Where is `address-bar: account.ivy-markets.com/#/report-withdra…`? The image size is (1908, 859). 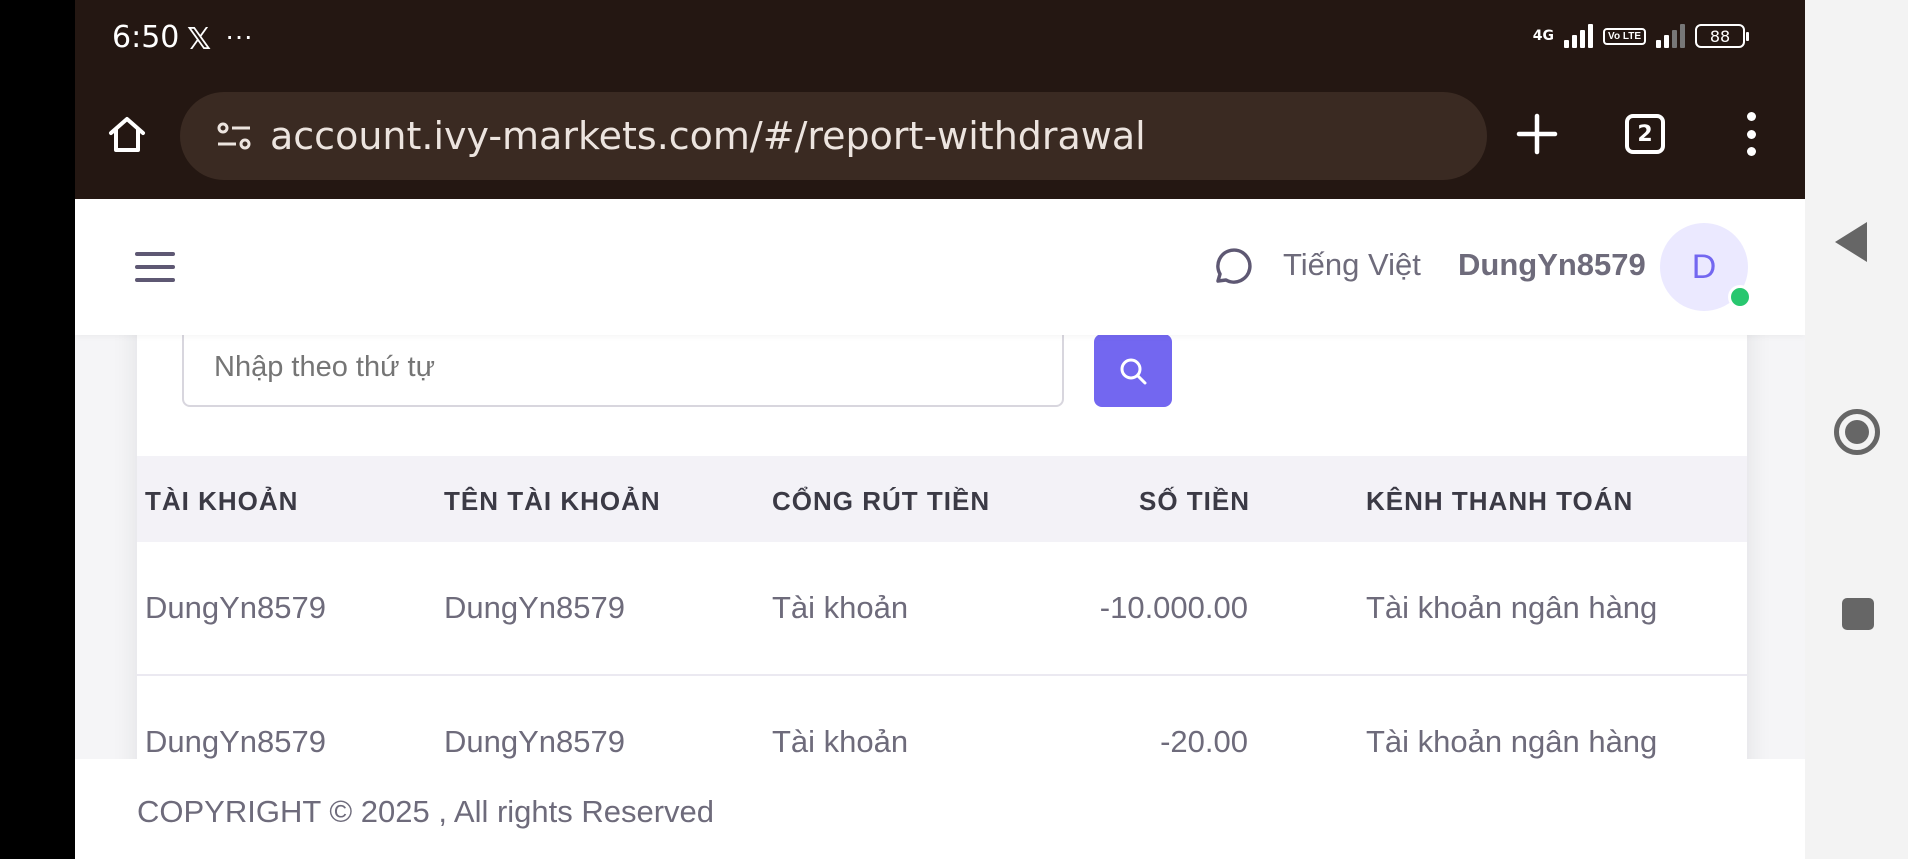
address-bar: account.ivy-markets.com/#/report-withdra… is located at coordinates (833, 136).